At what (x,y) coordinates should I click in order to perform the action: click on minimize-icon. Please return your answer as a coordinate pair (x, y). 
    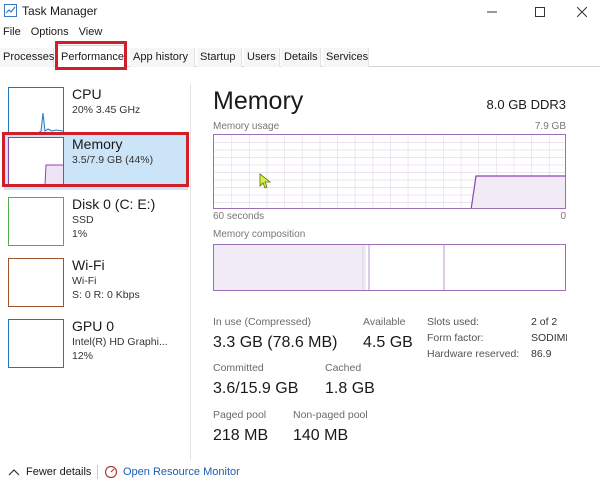
    Looking at the image, I should click on (492, 12).